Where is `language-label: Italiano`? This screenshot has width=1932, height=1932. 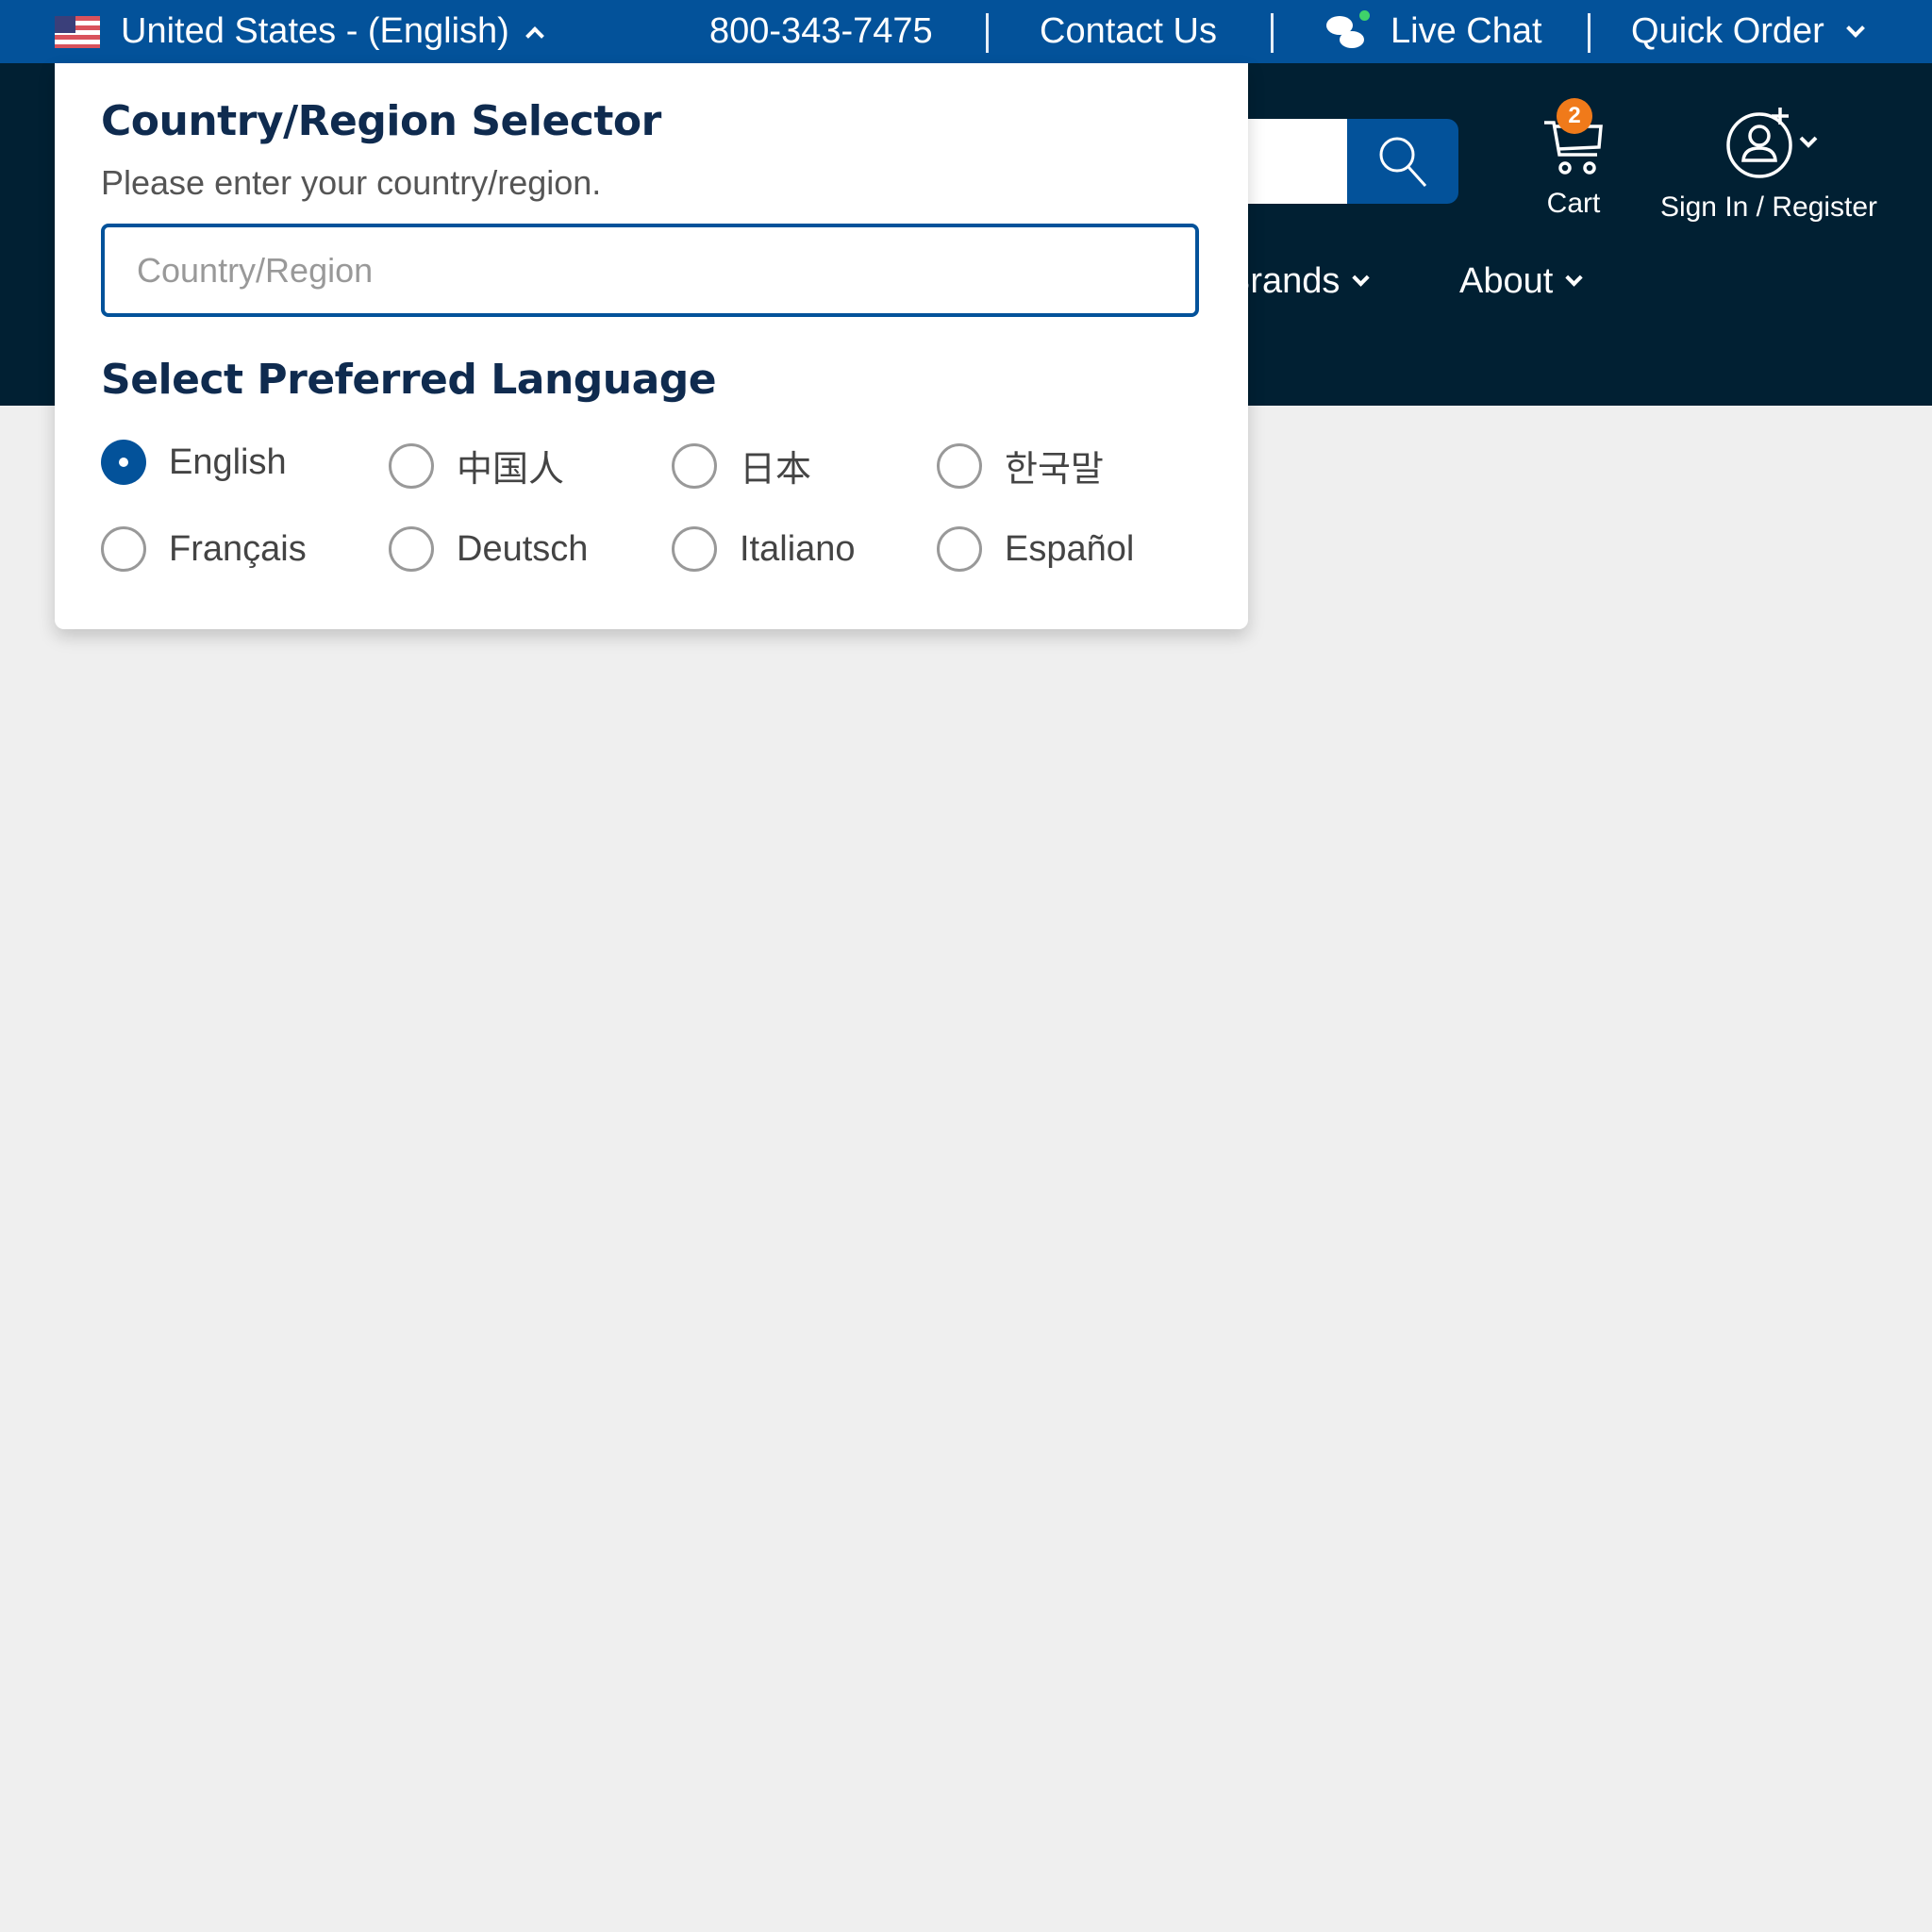
language-label: Italiano is located at coordinates (798, 549).